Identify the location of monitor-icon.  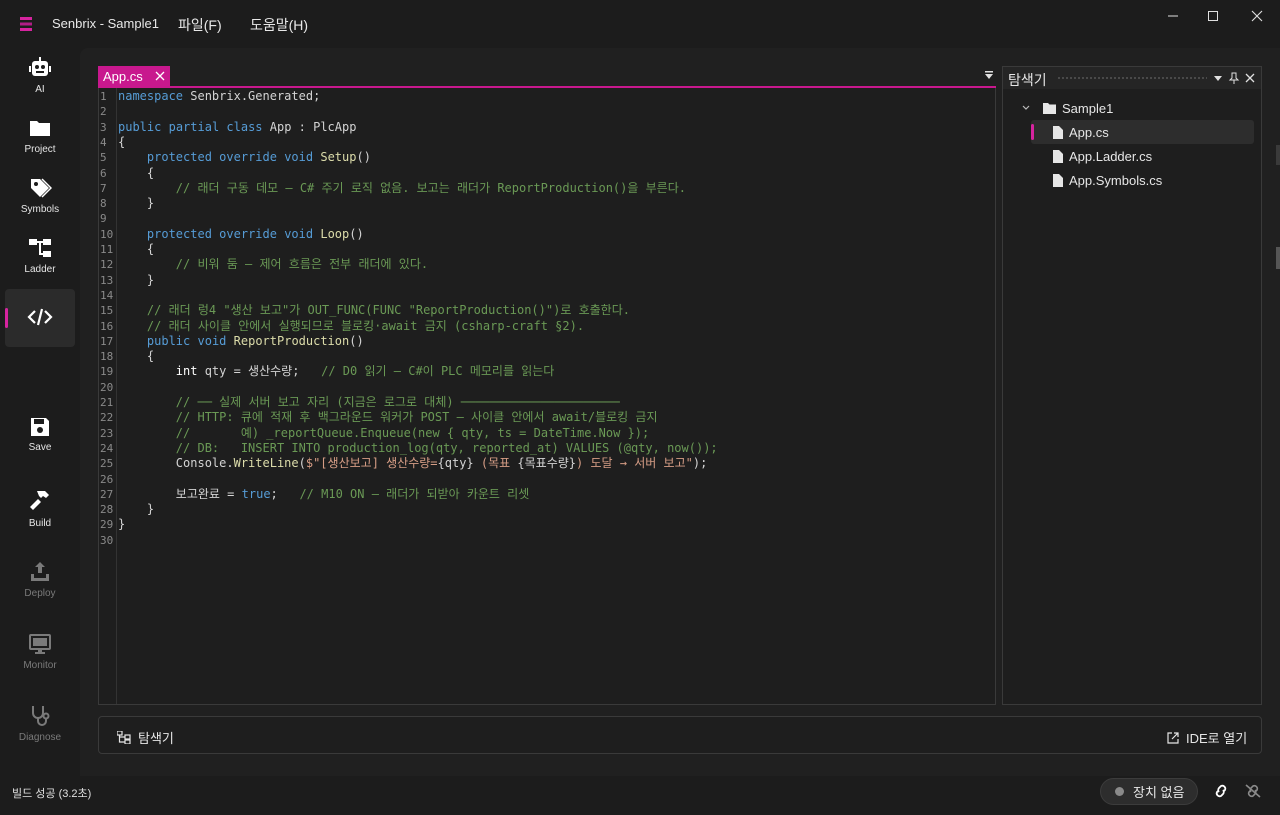
(40, 644).